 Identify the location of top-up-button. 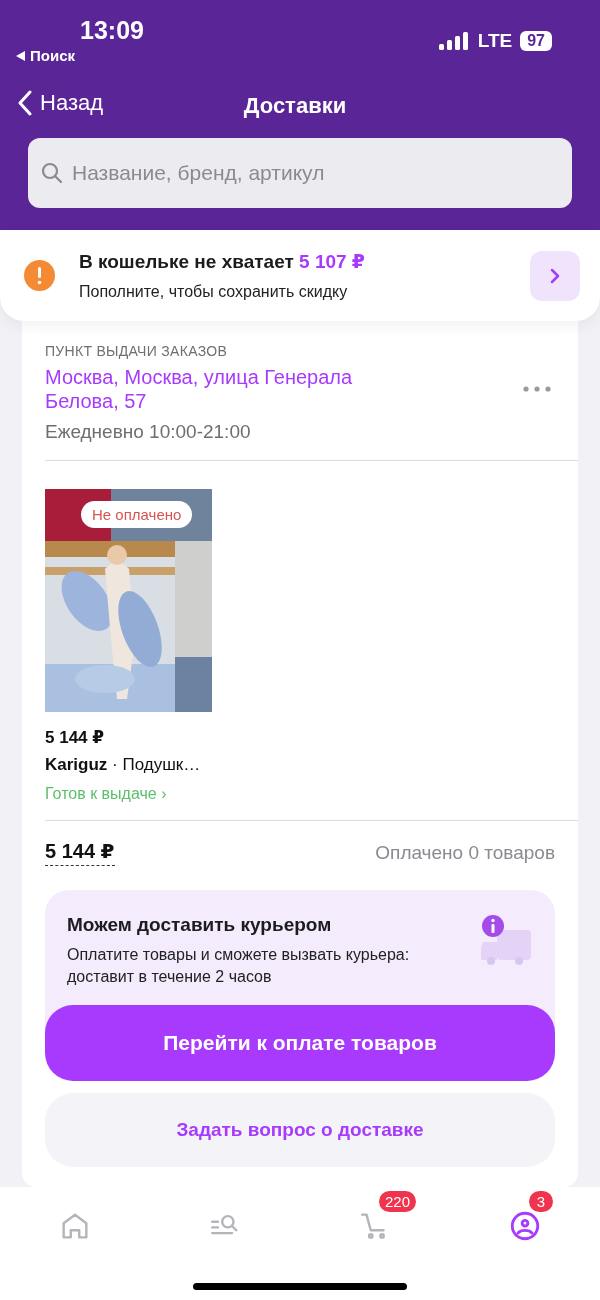
(555, 275).